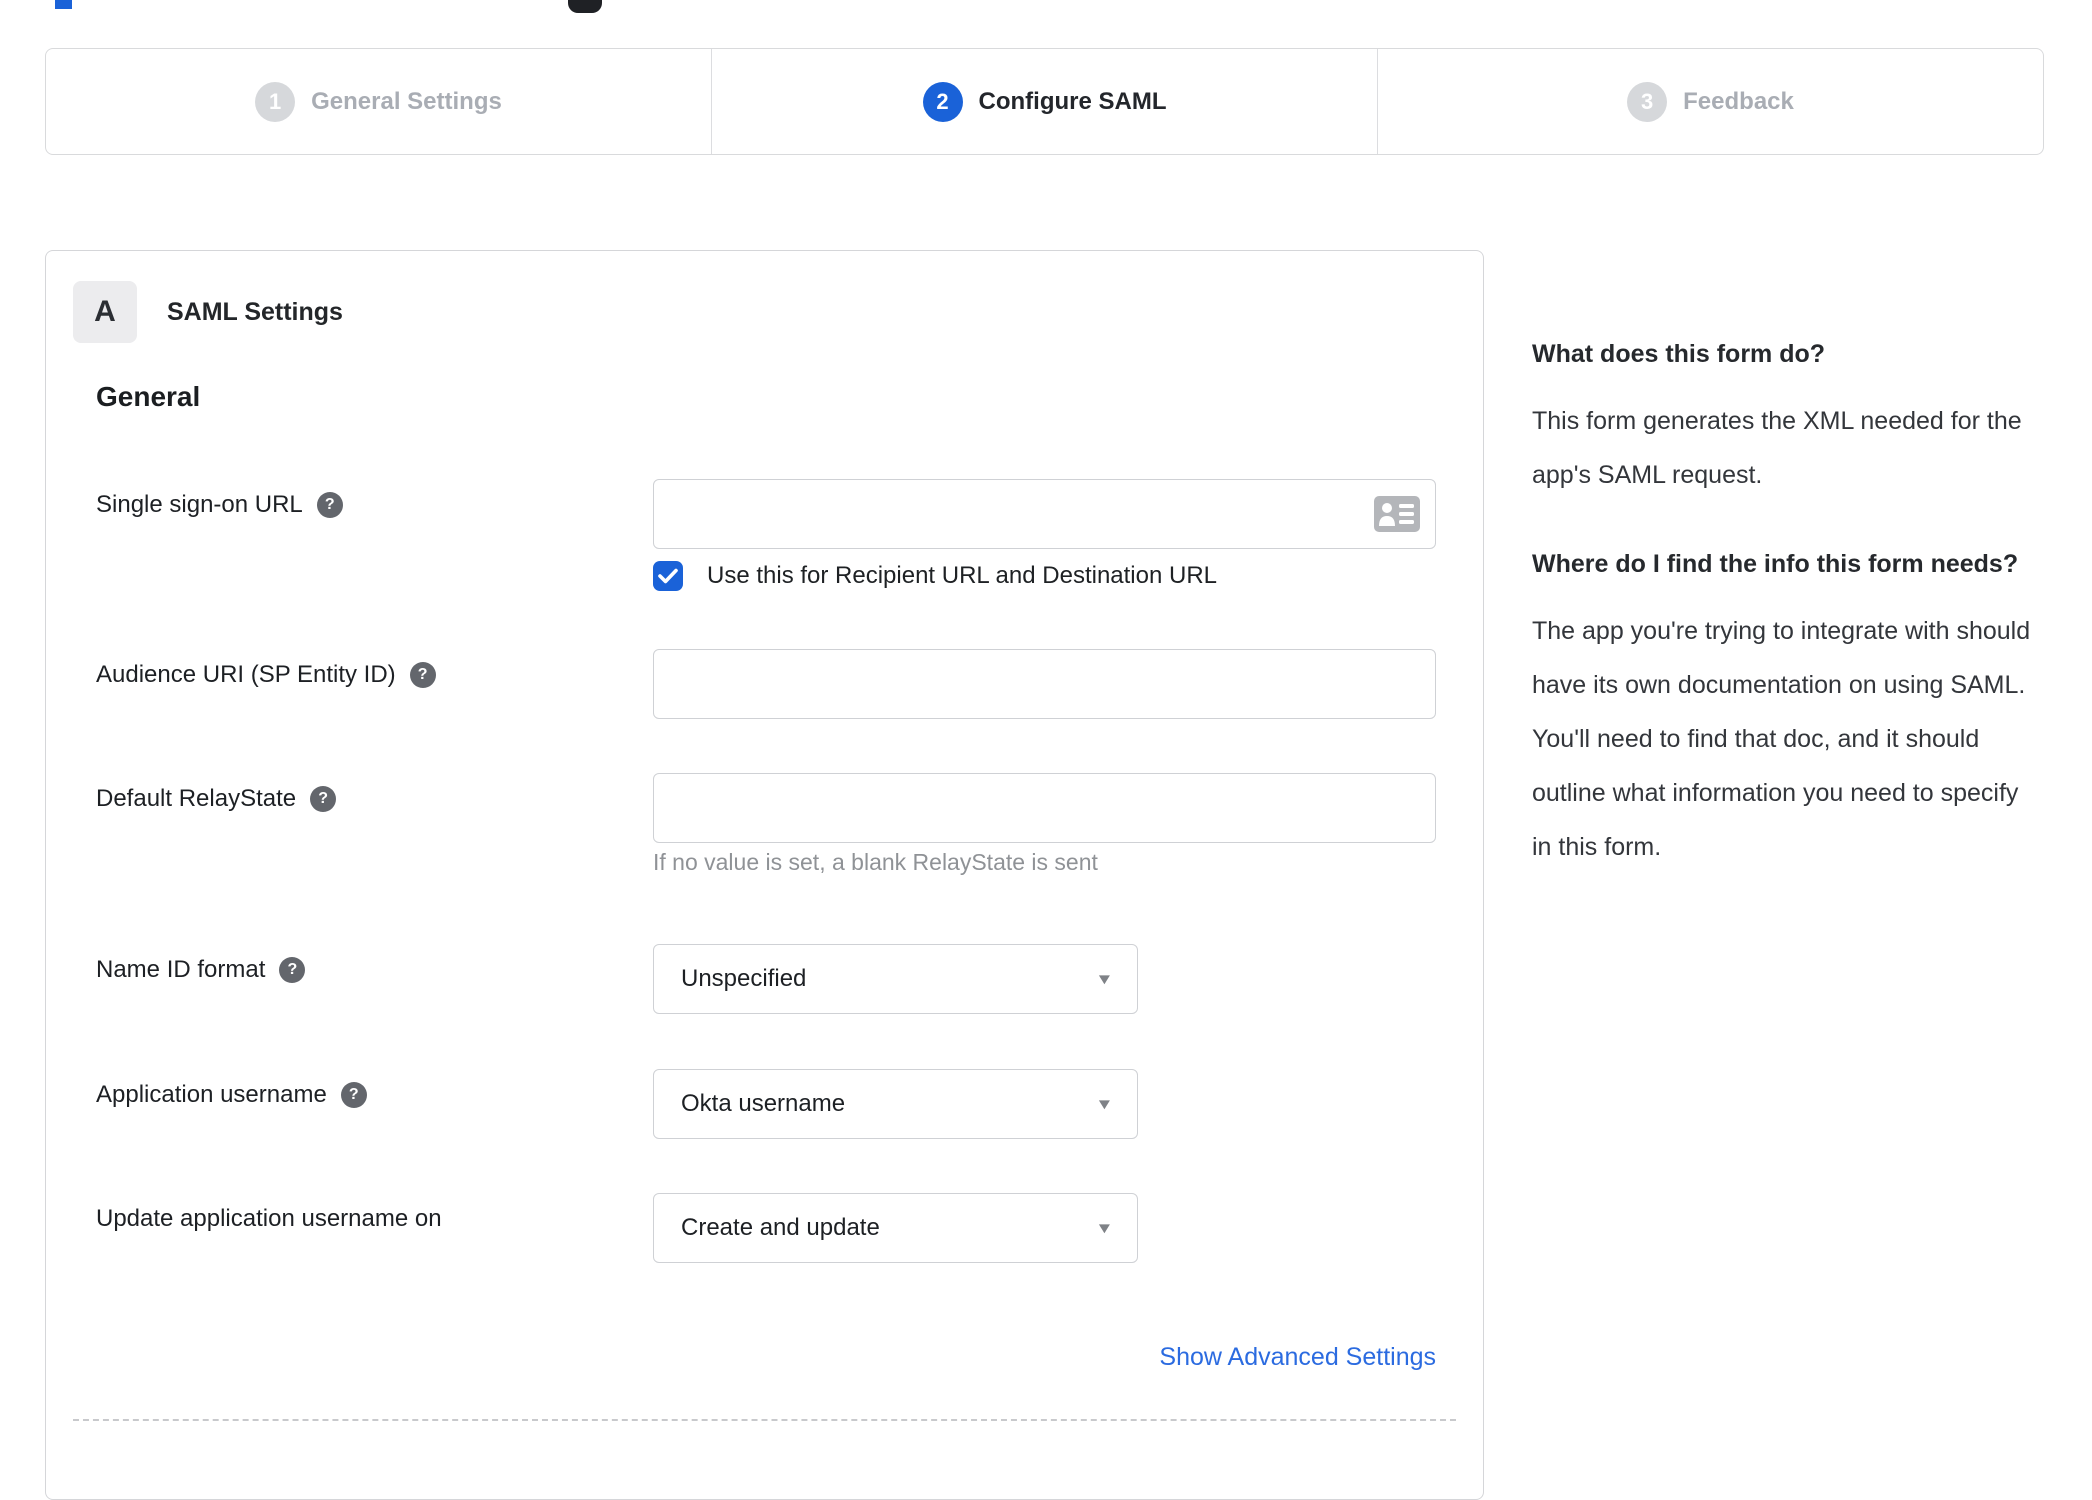 The width and height of the screenshot is (2092, 1500). Describe the element at coordinates (763, 1103) in the screenshot. I see `select-value: Okta username` at that location.